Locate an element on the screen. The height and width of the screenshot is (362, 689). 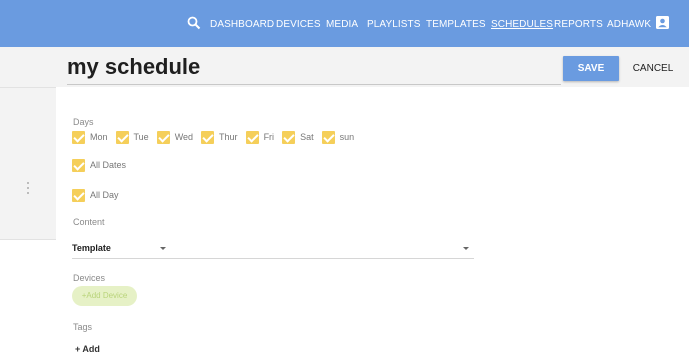
checkbox-sat is located at coordinates (289, 137).